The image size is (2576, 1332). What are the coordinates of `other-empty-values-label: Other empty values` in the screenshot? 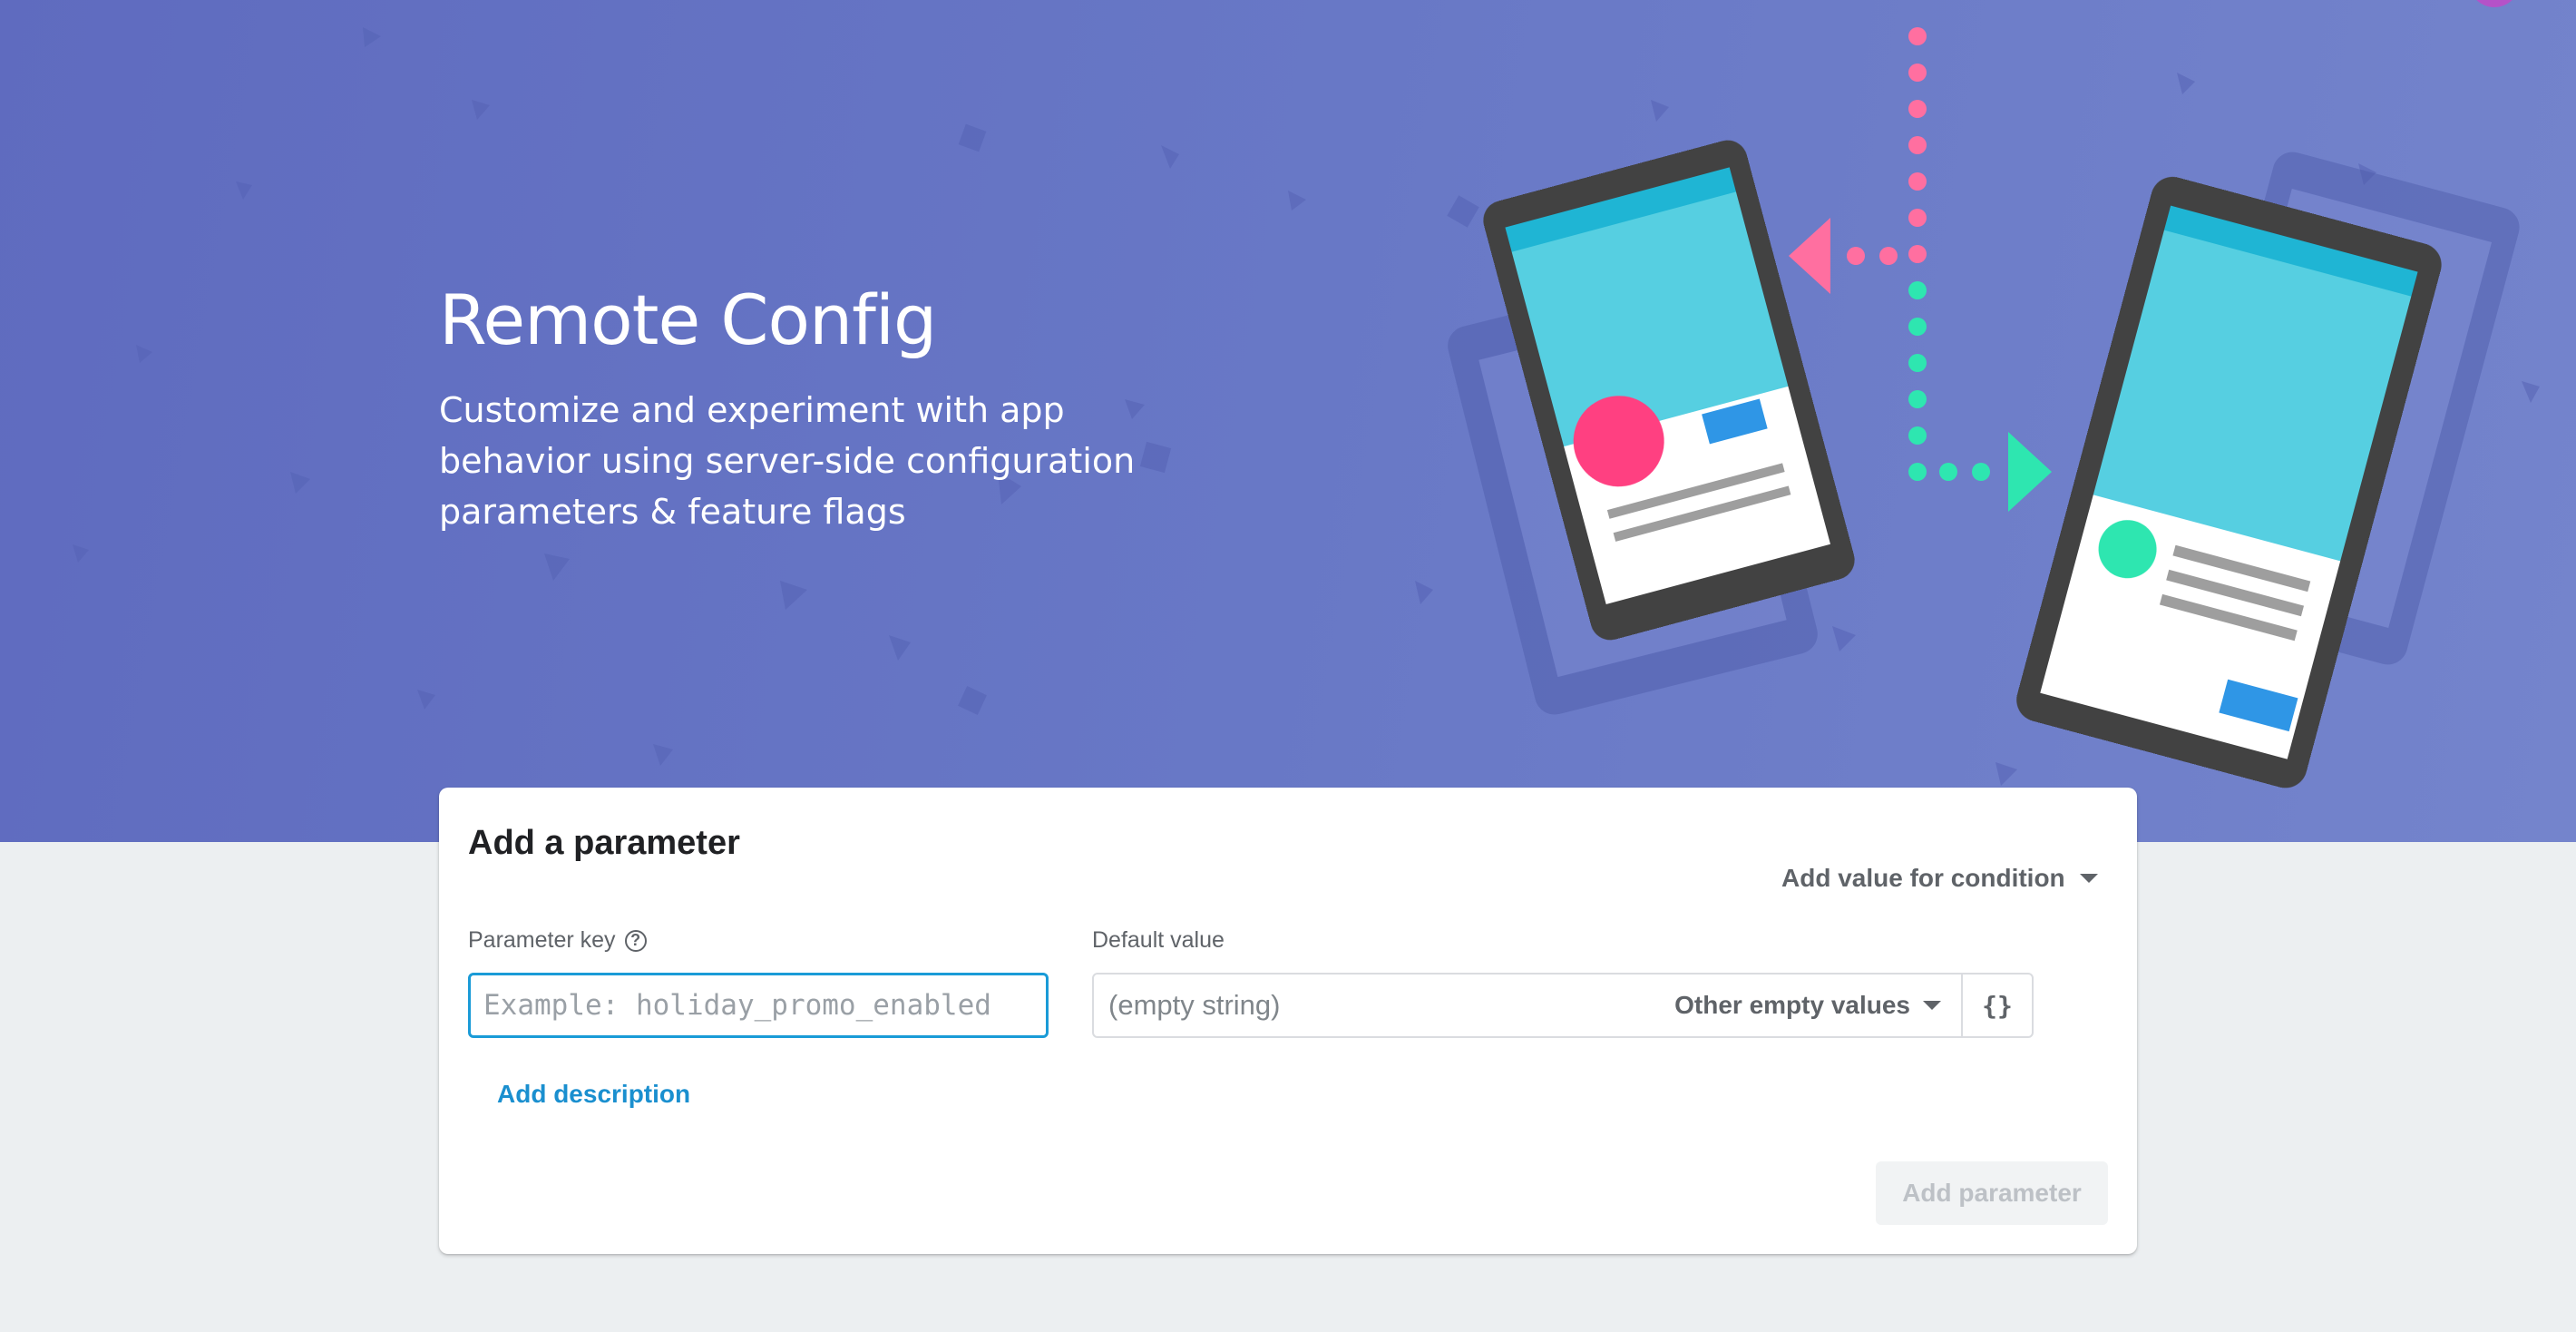 It's located at (1792, 1005).